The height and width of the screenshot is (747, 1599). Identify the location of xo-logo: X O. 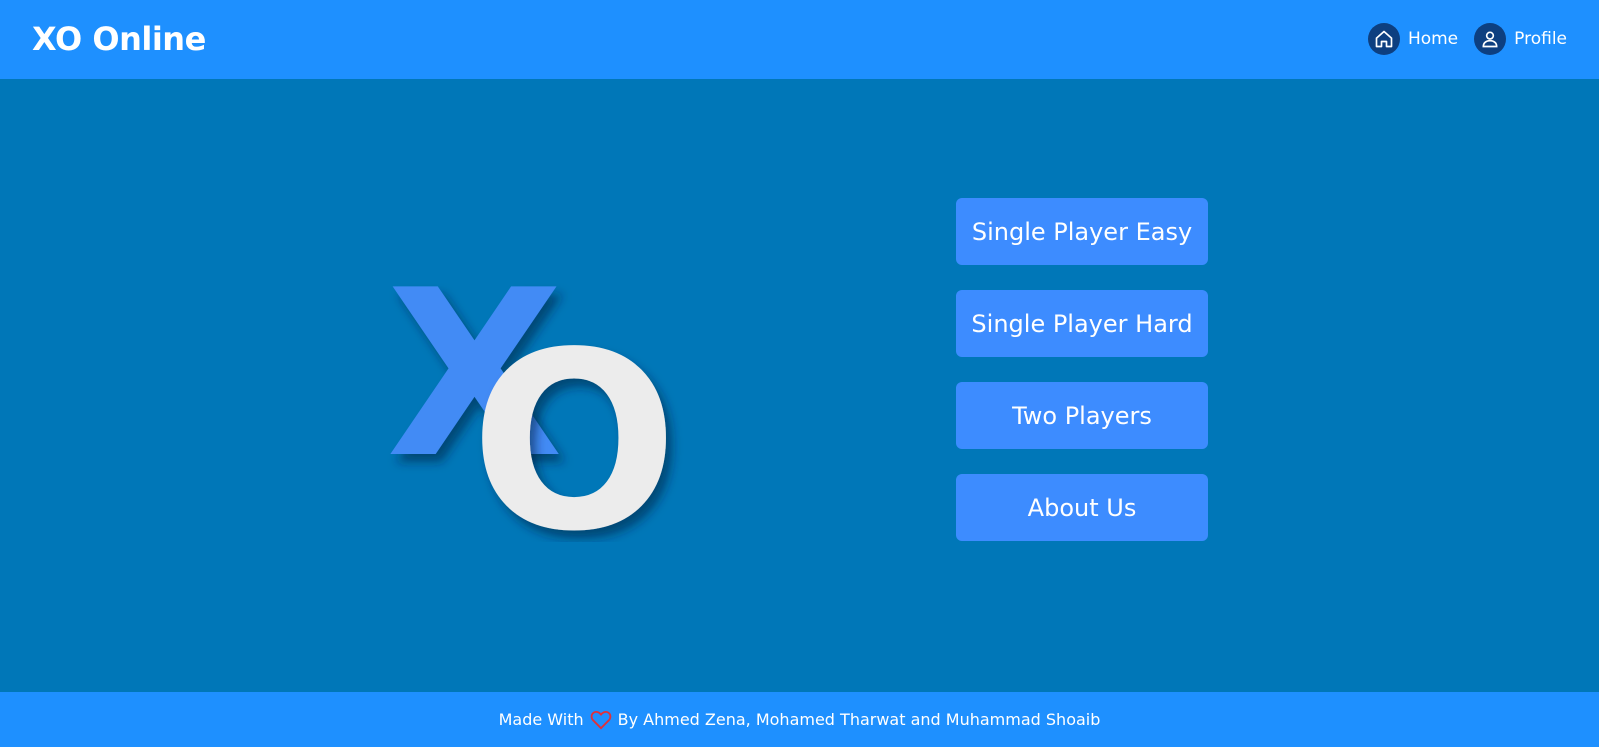
(534, 413).